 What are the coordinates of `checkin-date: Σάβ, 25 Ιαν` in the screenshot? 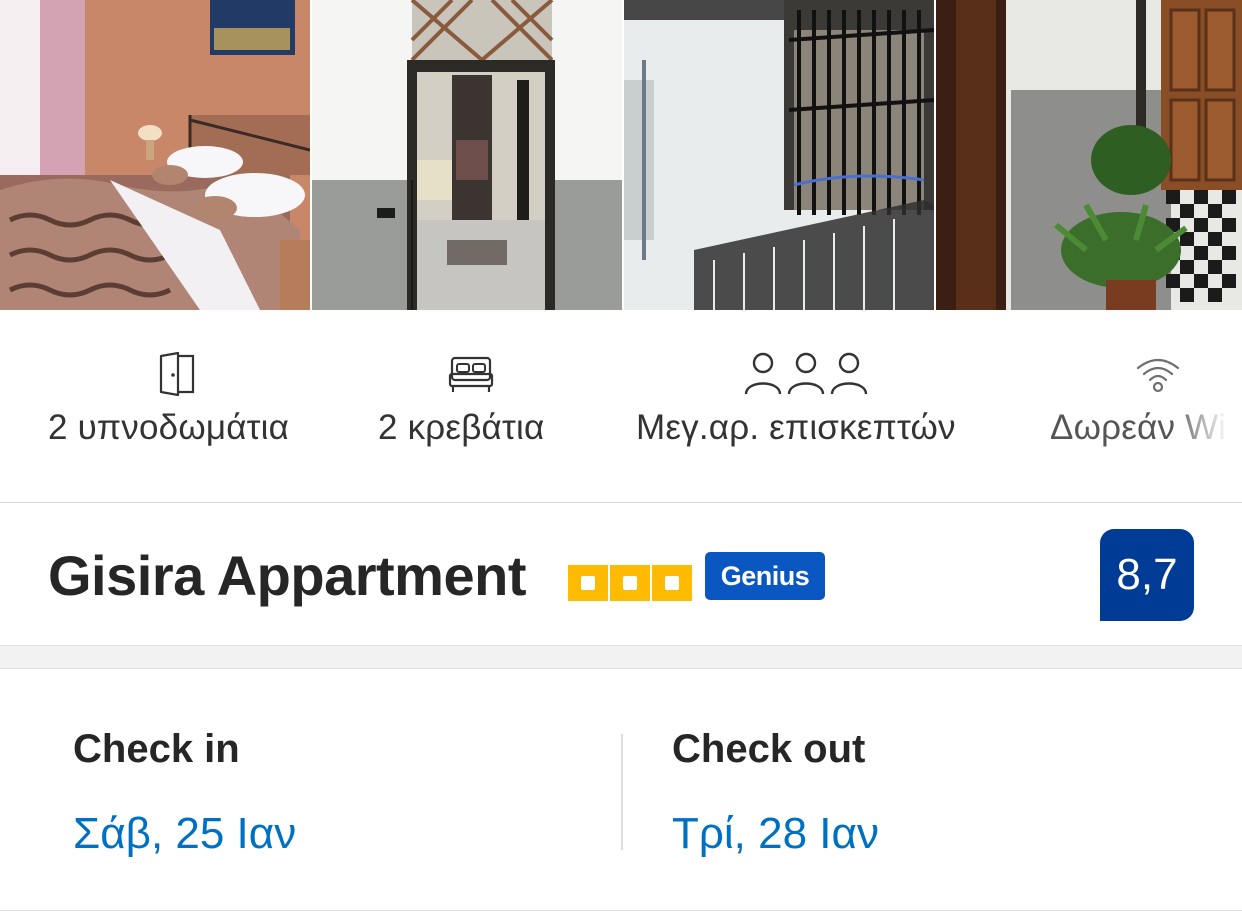 It's located at (184, 834).